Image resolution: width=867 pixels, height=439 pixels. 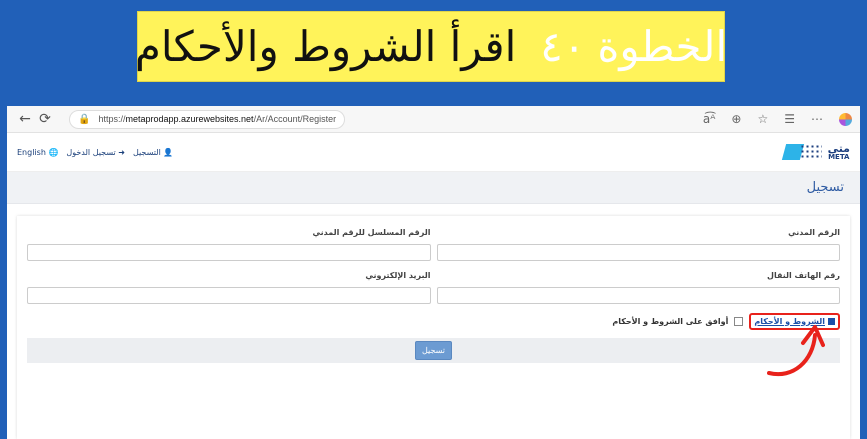 I want to click on civil-id-label: الرقم المدني, so click(x=814, y=232).